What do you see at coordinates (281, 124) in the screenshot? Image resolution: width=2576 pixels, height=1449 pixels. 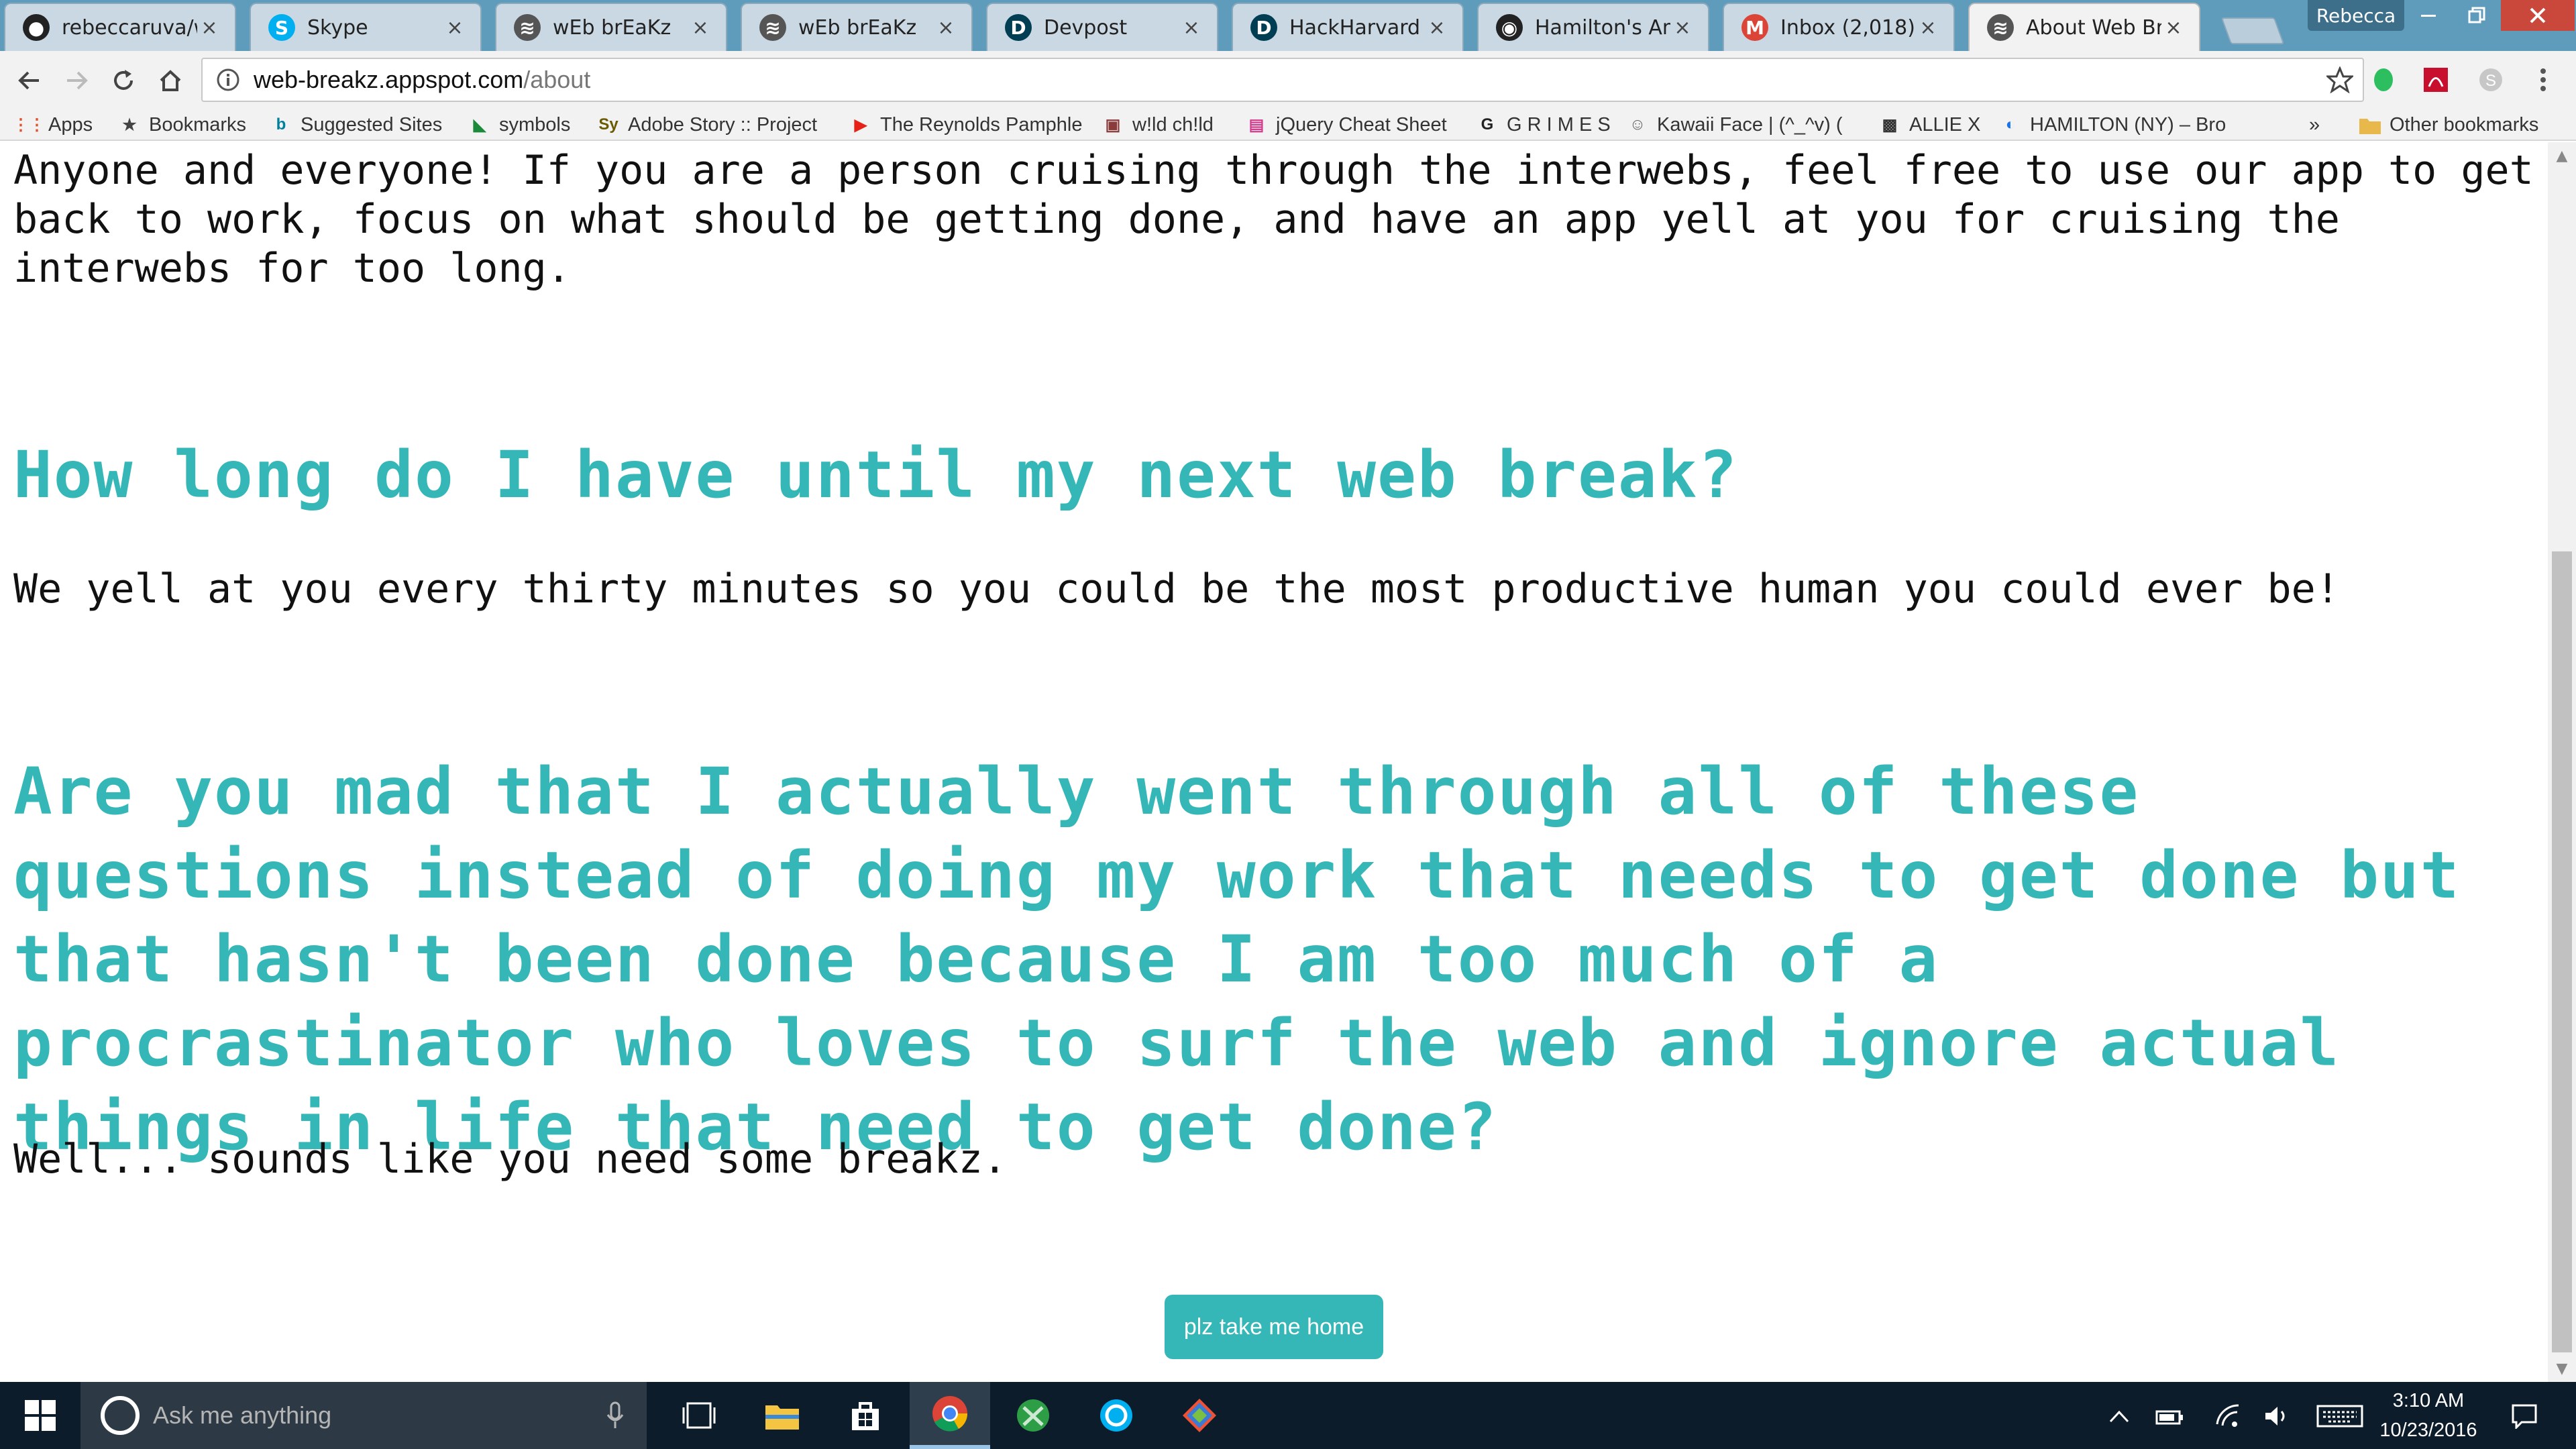 I see `bing-icon: b` at bounding box center [281, 124].